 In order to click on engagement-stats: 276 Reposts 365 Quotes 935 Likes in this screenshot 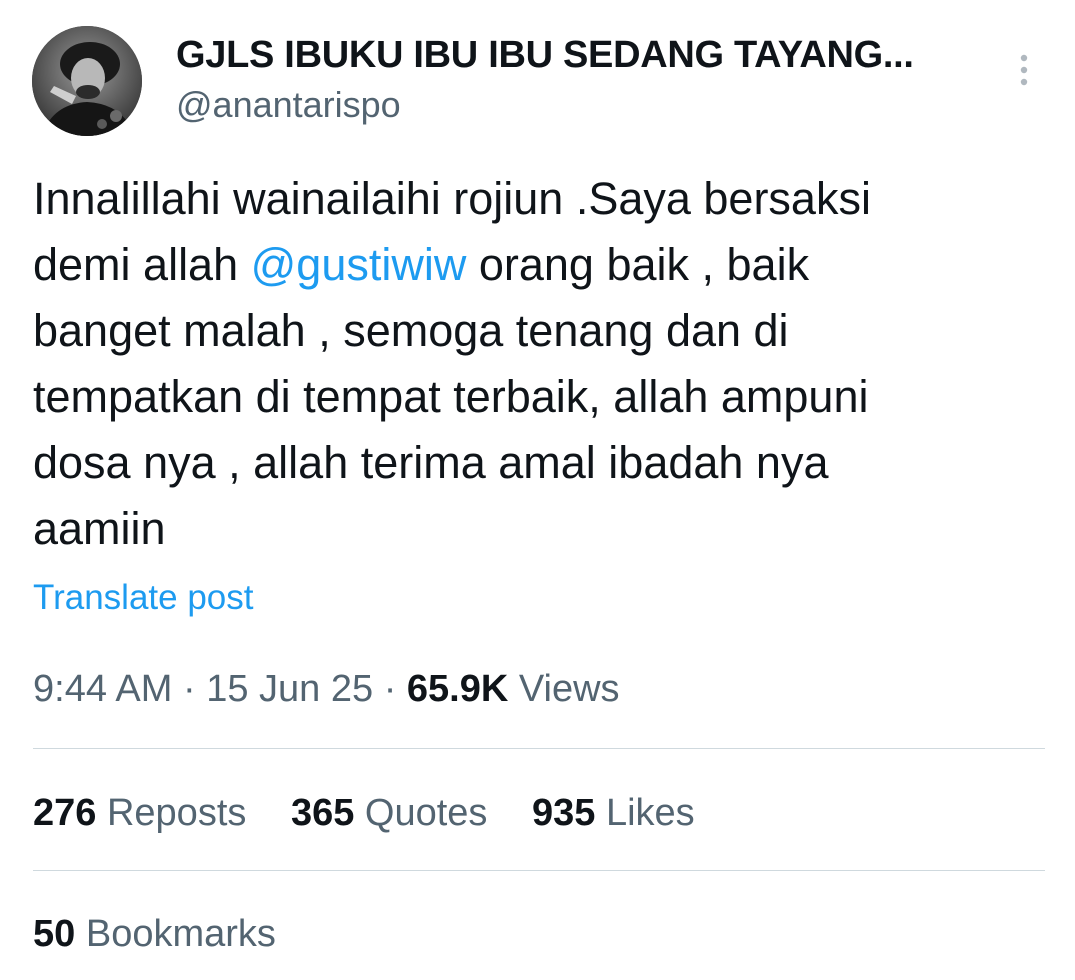, I will do `click(381, 813)`.